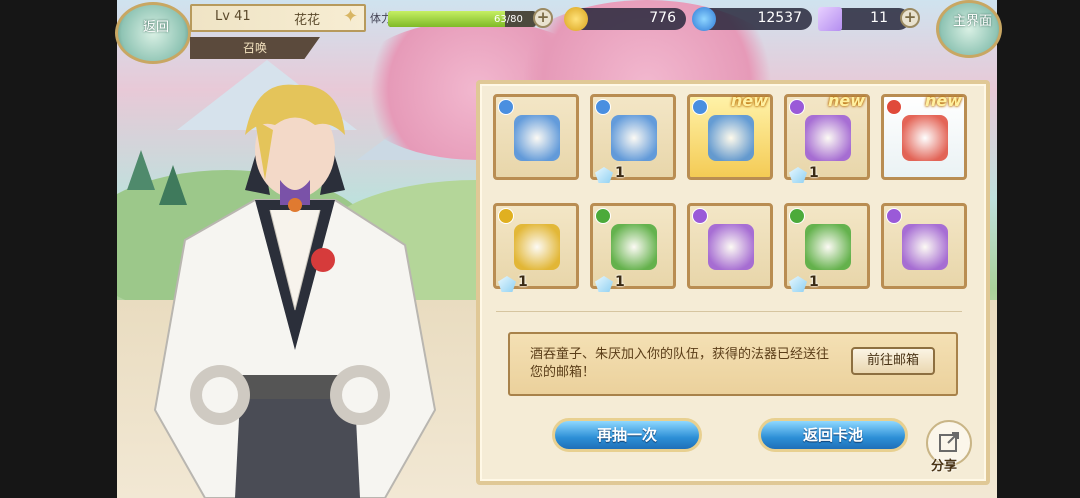 The image size is (1080, 498). Describe the element at coordinates (508, 19) in the screenshot. I see `stamina-value: 63/80` at that location.